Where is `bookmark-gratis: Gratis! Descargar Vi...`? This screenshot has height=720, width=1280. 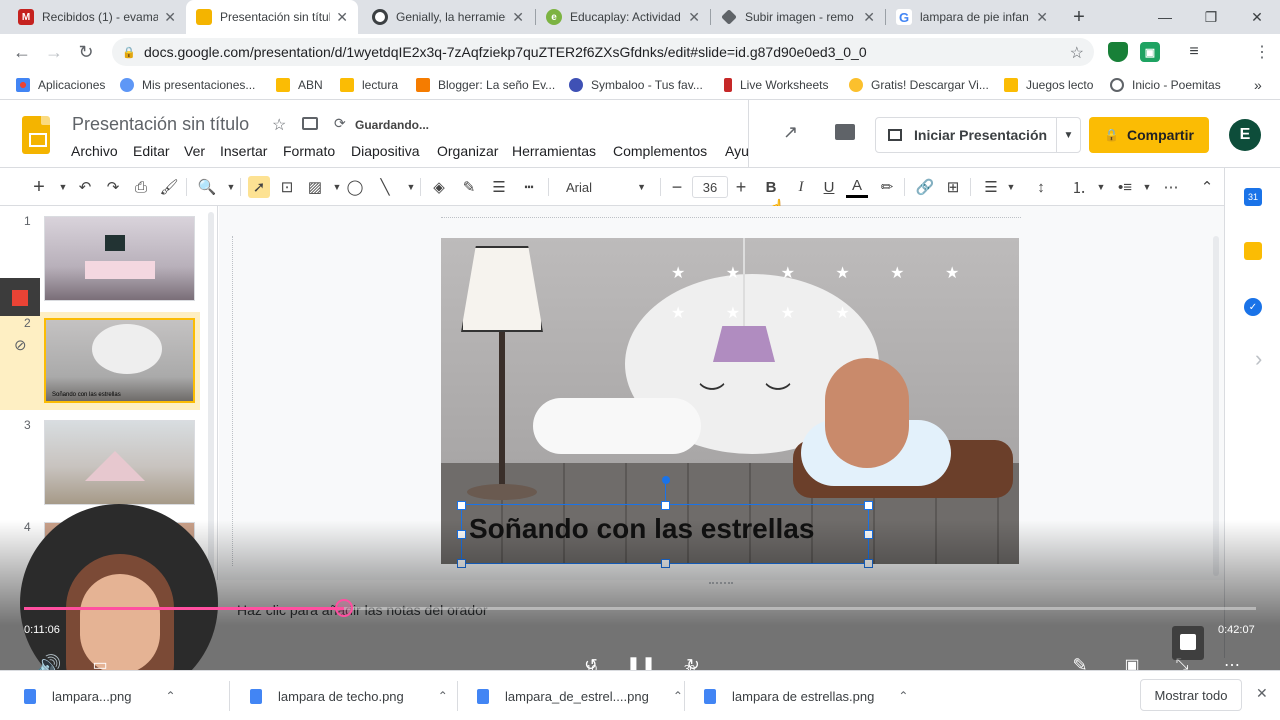
bookmark-gratis: Gratis! Descargar Vi... is located at coordinates (919, 85).